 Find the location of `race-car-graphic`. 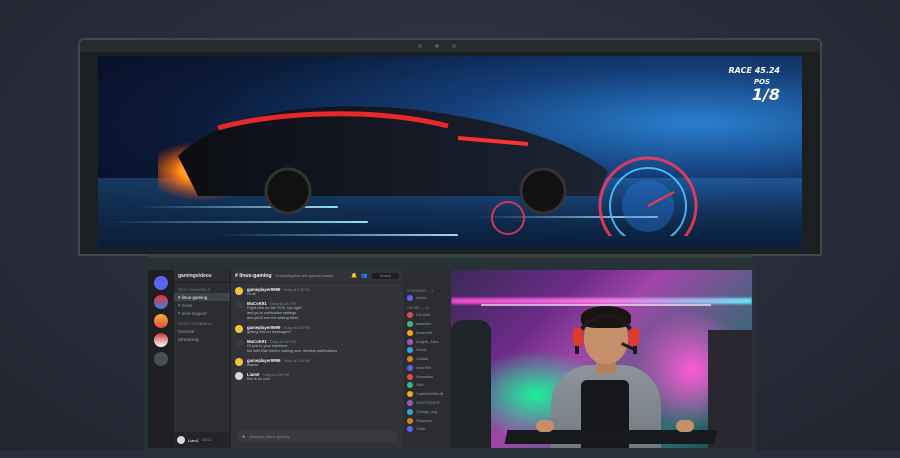

race-car-graphic is located at coordinates (383, 160).